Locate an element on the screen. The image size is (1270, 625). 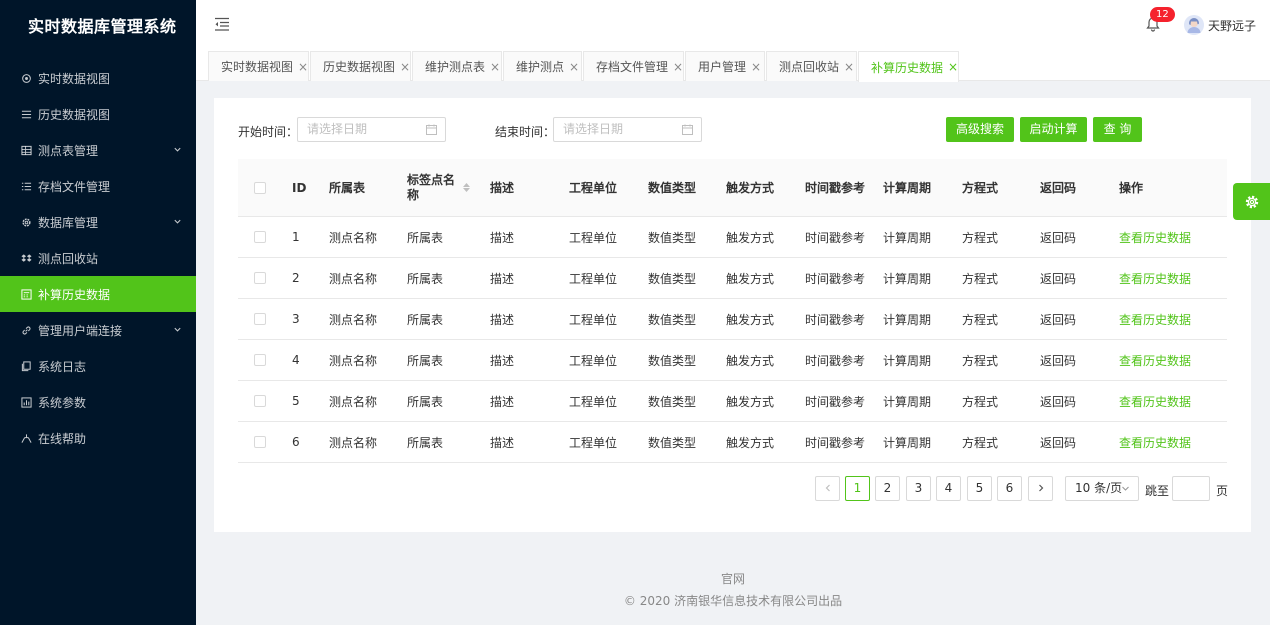
username: 天野远子 is located at coordinates (1232, 25).